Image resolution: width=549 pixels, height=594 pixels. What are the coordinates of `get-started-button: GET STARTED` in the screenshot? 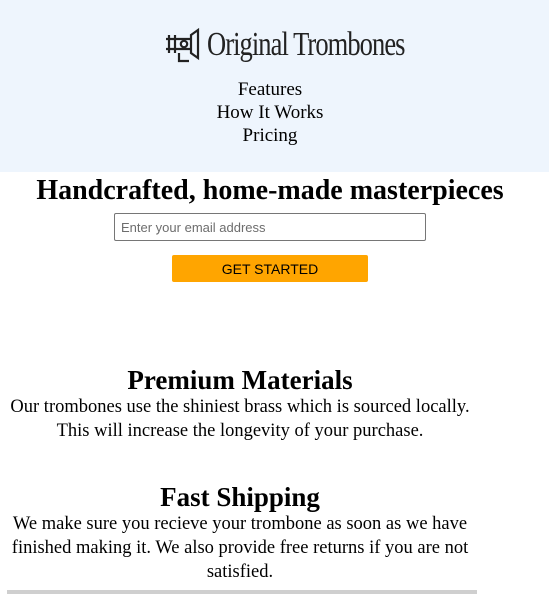 It's located at (270, 268).